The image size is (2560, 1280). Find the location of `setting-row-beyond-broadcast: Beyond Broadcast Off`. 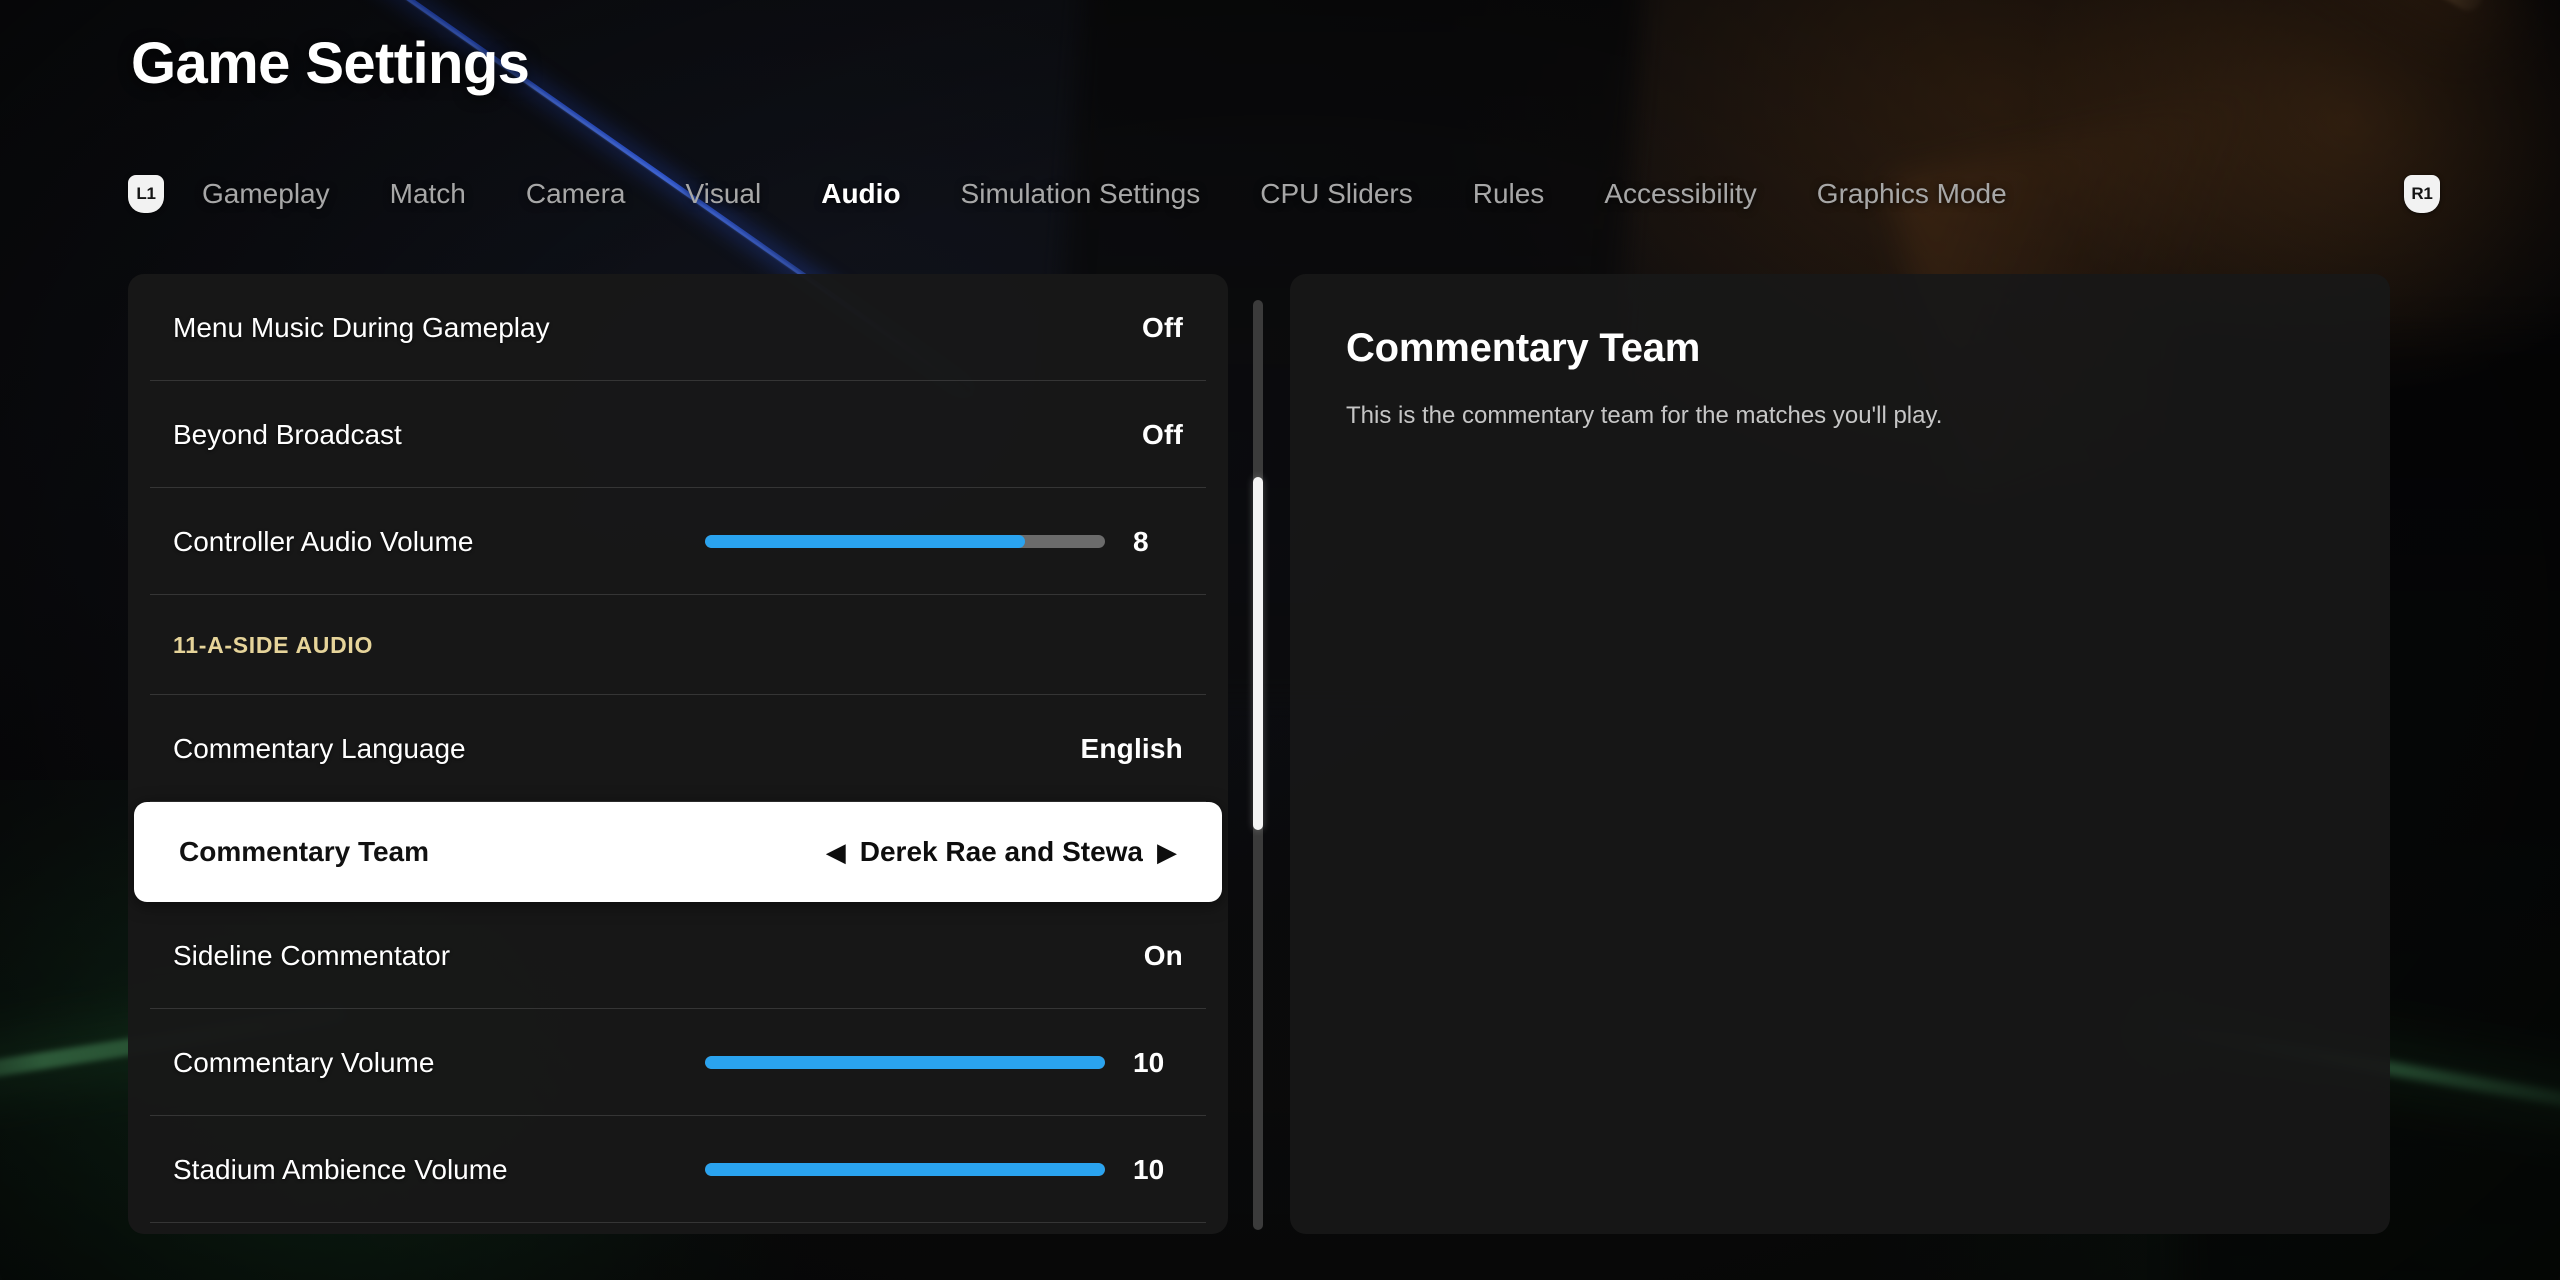

setting-row-beyond-broadcast: Beyond Broadcast Off is located at coordinates (678, 434).